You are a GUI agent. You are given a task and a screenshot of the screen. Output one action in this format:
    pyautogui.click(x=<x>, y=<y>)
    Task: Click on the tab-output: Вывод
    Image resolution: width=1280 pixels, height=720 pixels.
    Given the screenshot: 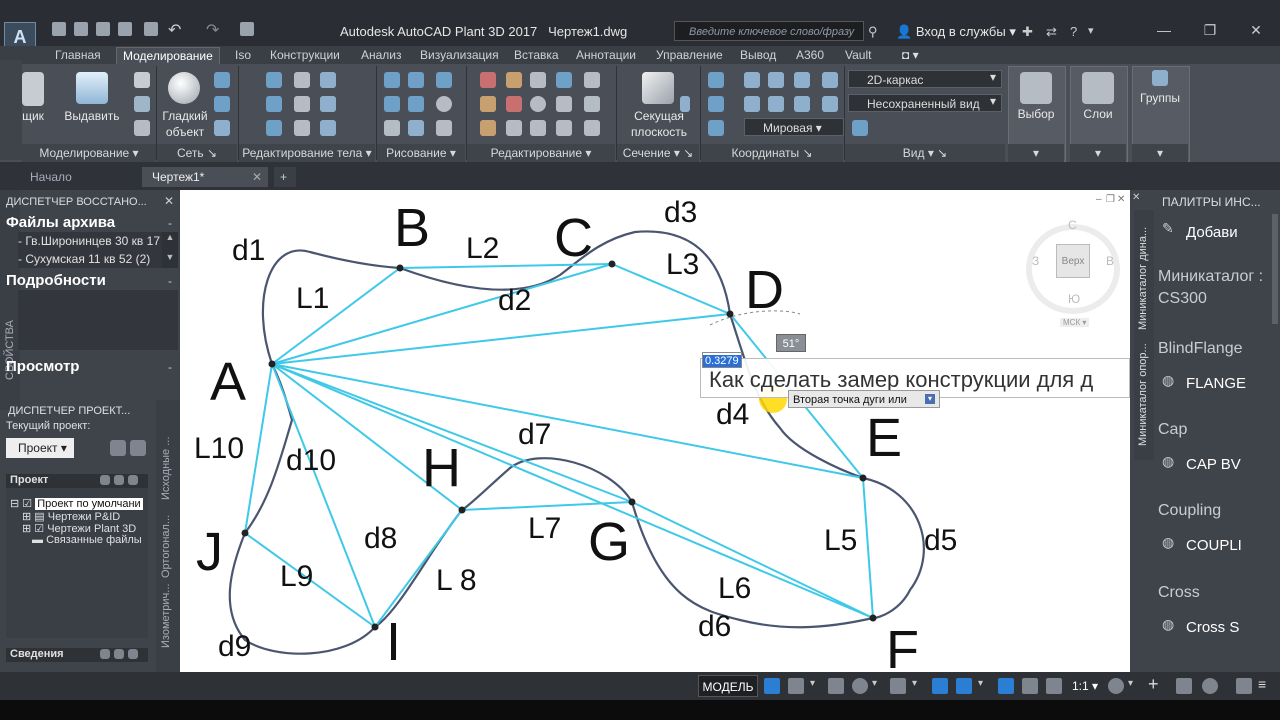 What is the action you would take?
    pyautogui.click(x=758, y=55)
    